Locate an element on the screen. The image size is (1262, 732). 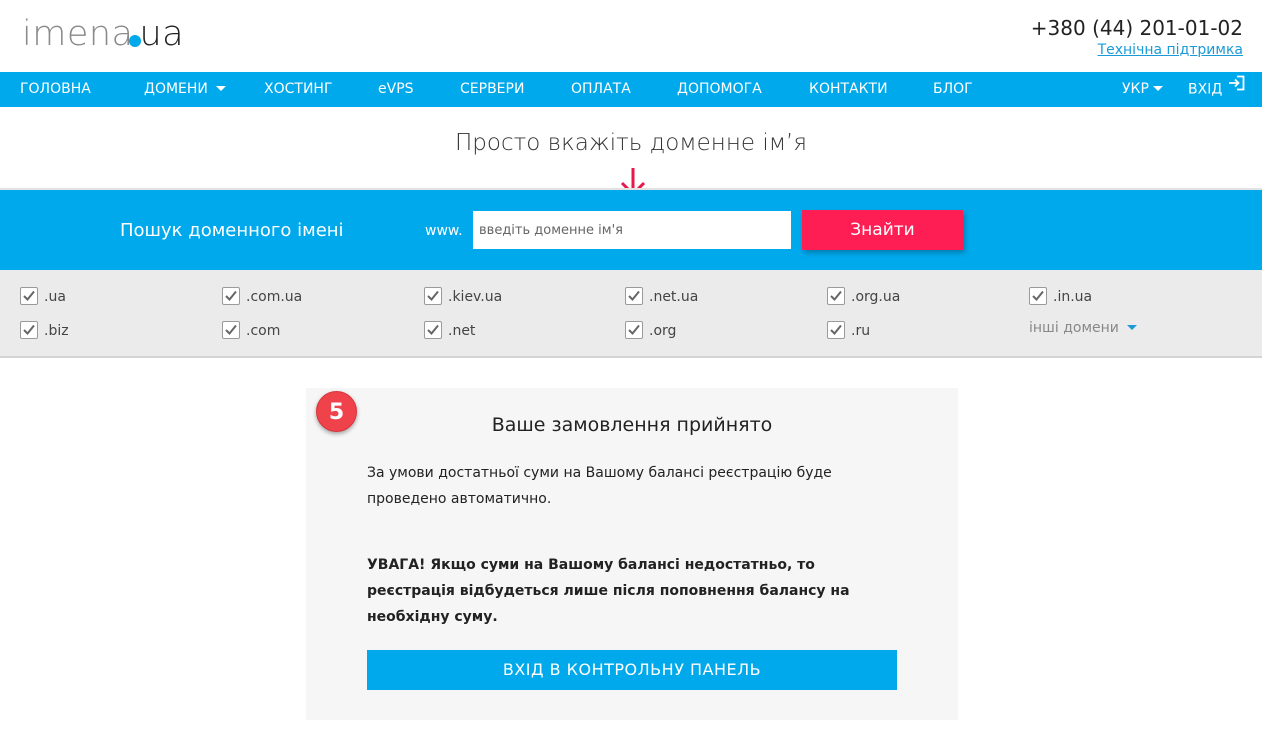
language-label: УКР is located at coordinates (1135, 89).